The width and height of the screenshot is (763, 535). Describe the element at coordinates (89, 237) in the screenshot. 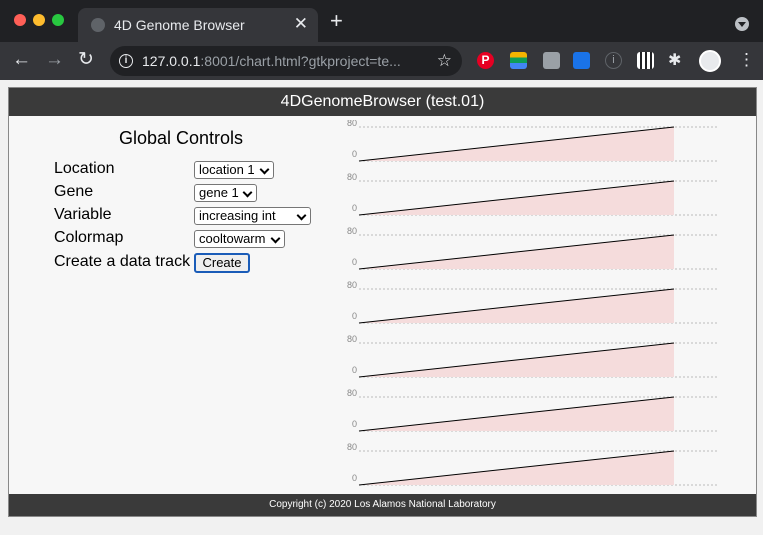

I see `colormap-label: Colormap` at that location.